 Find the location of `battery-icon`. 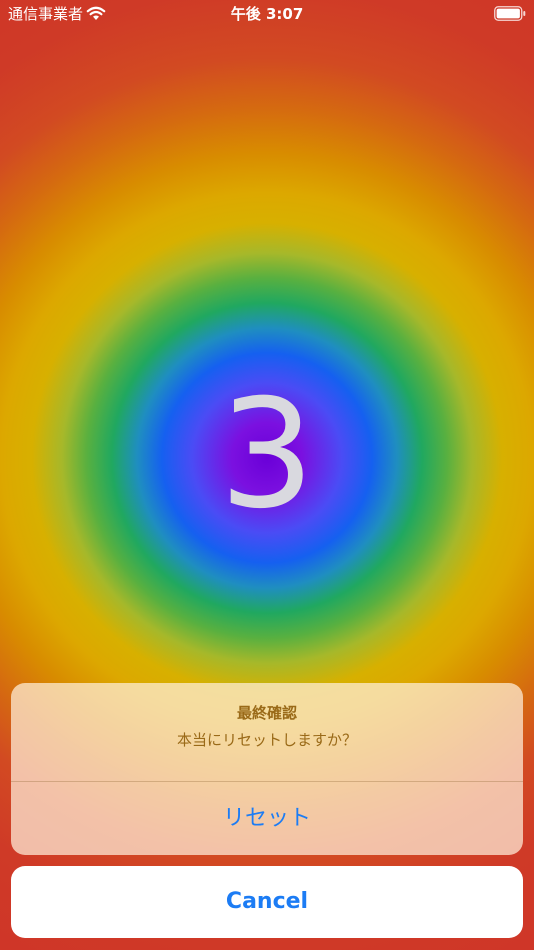

battery-icon is located at coordinates (510, 13).